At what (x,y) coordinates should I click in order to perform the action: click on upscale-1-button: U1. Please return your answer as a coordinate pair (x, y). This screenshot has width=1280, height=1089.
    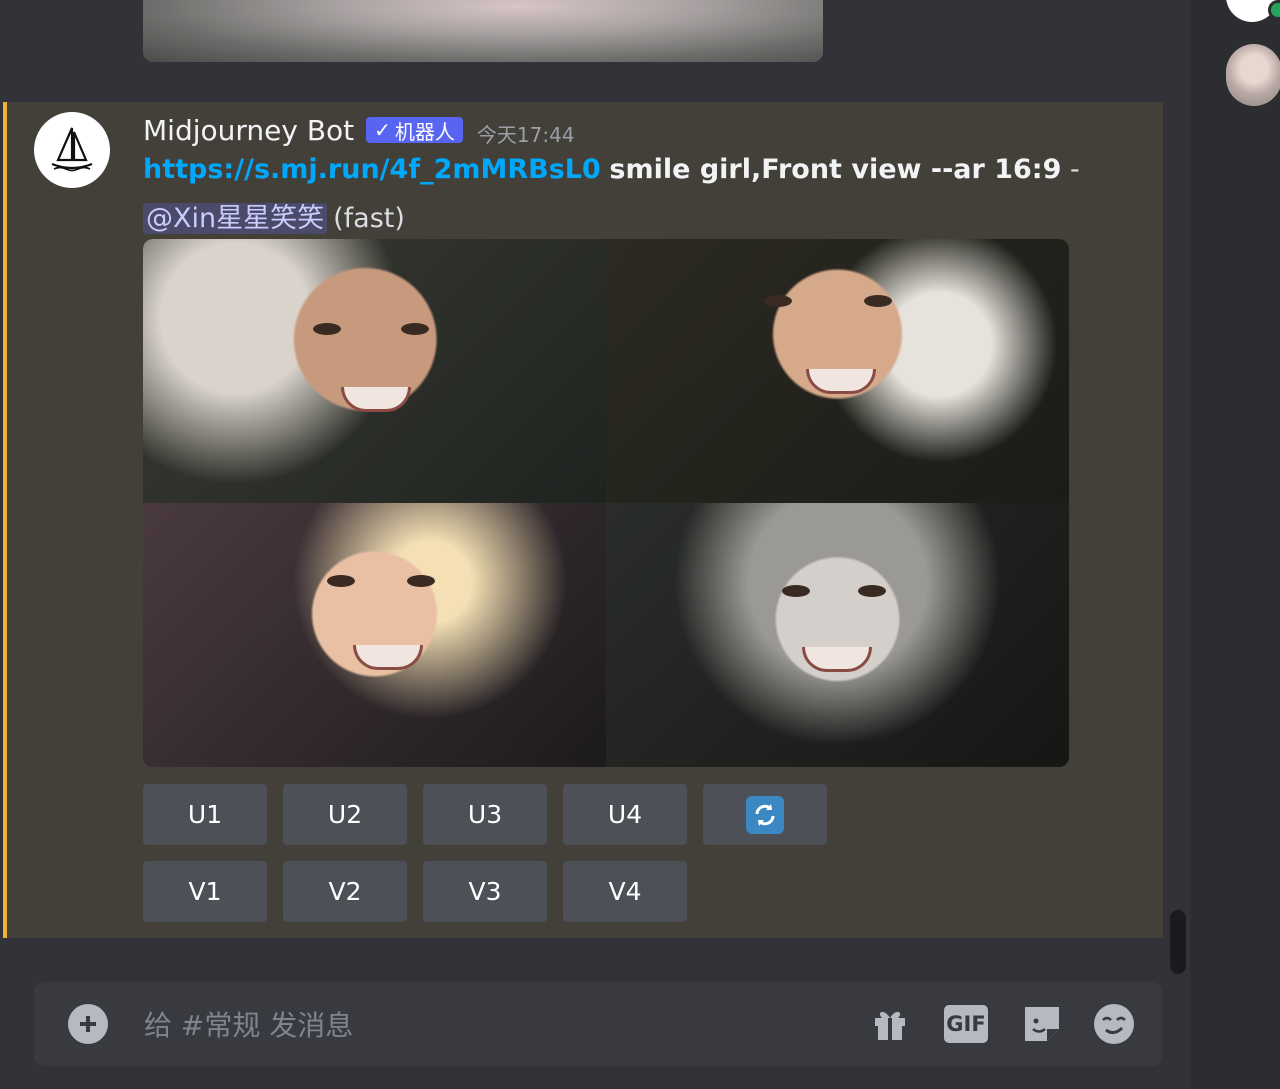
    Looking at the image, I should click on (205, 814).